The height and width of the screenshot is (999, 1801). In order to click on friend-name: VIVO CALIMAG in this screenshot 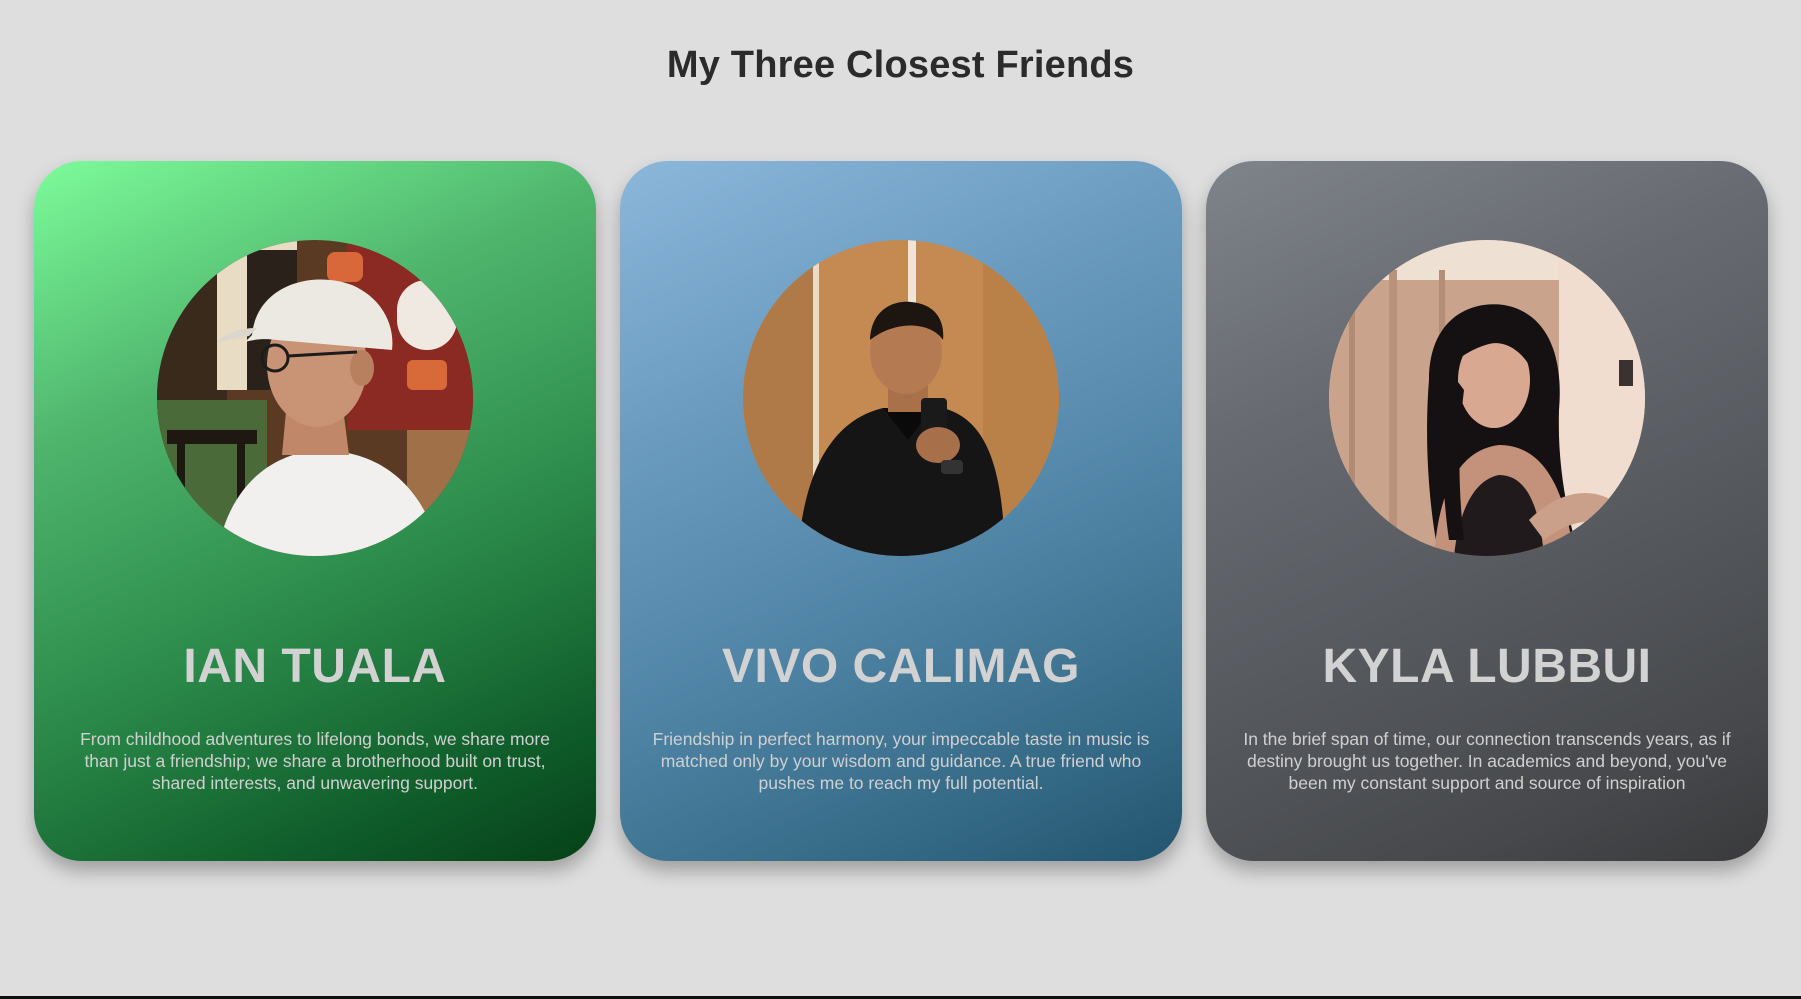, I will do `click(900, 666)`.